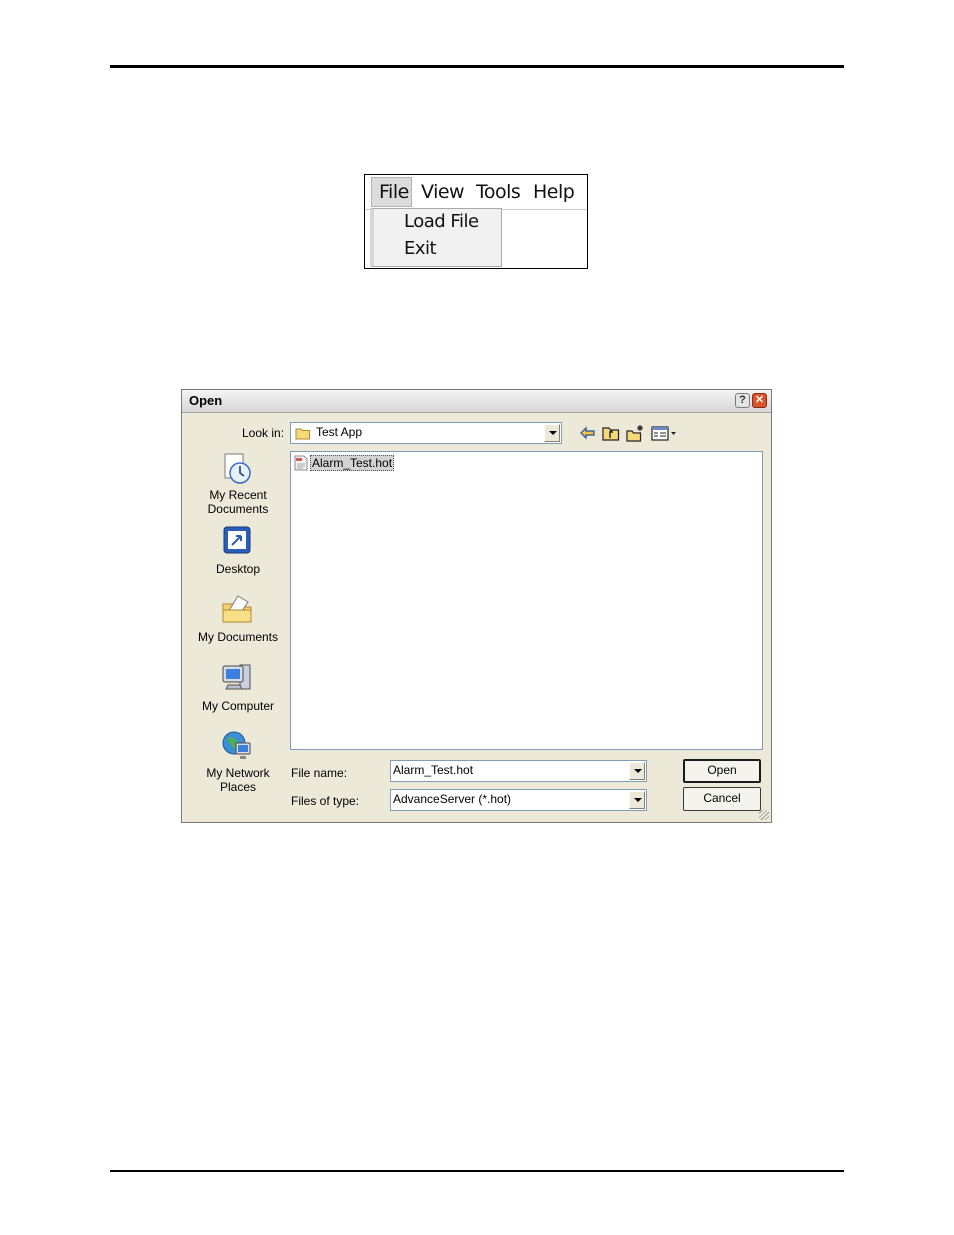 This screenshot has width=954, height=1235. What do you see at coordinates (238, 761) in the screenshot?
I see `place-my-network-places: My Network Places` at bounding box center [238, 761].